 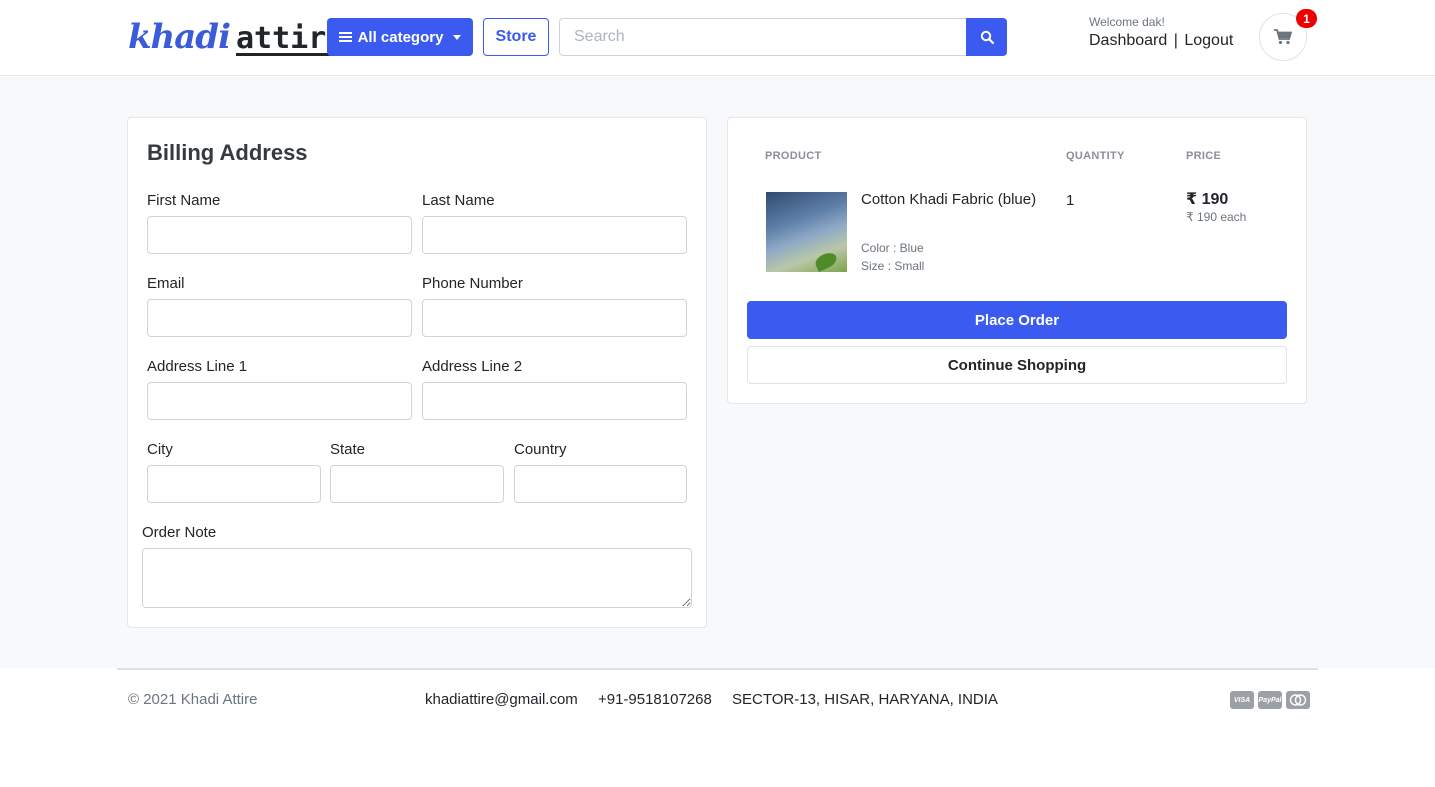 I want to click on phone-label: Phone Number, so click(x=472, y=283).